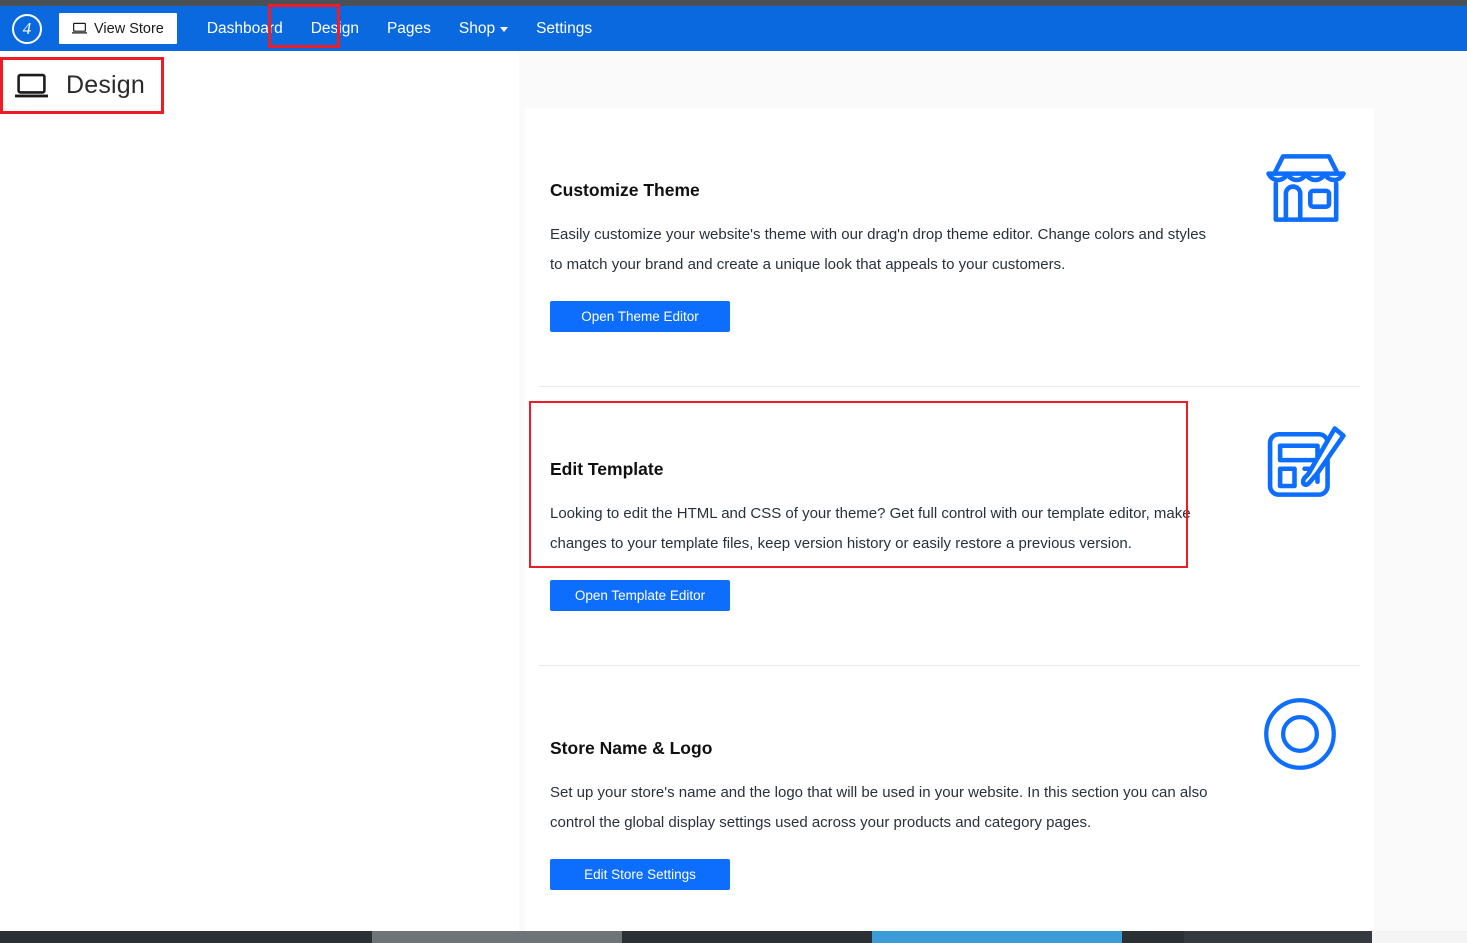 Image resolution: width=1467 pixels, height=943 pixels. Describe the element at coordinates (1306, 740) in the screenshot. I see `concentric-circle-icon` at that location.